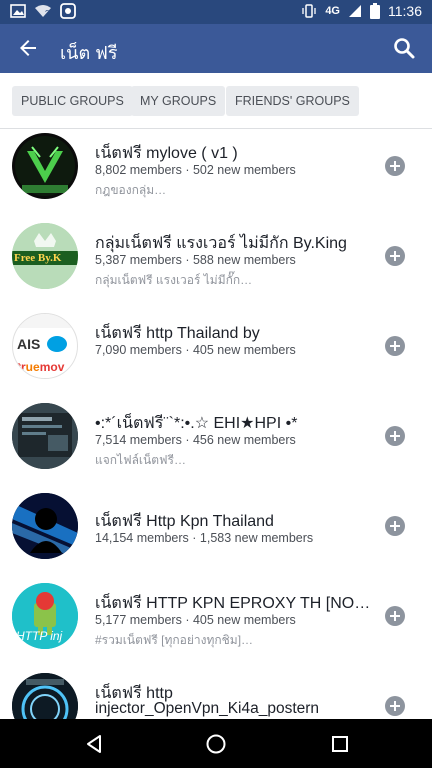 The image size is (432, 768). Describe the element at coordinates (355, 11) in the screenshot. I see `signal-icon` at that location.